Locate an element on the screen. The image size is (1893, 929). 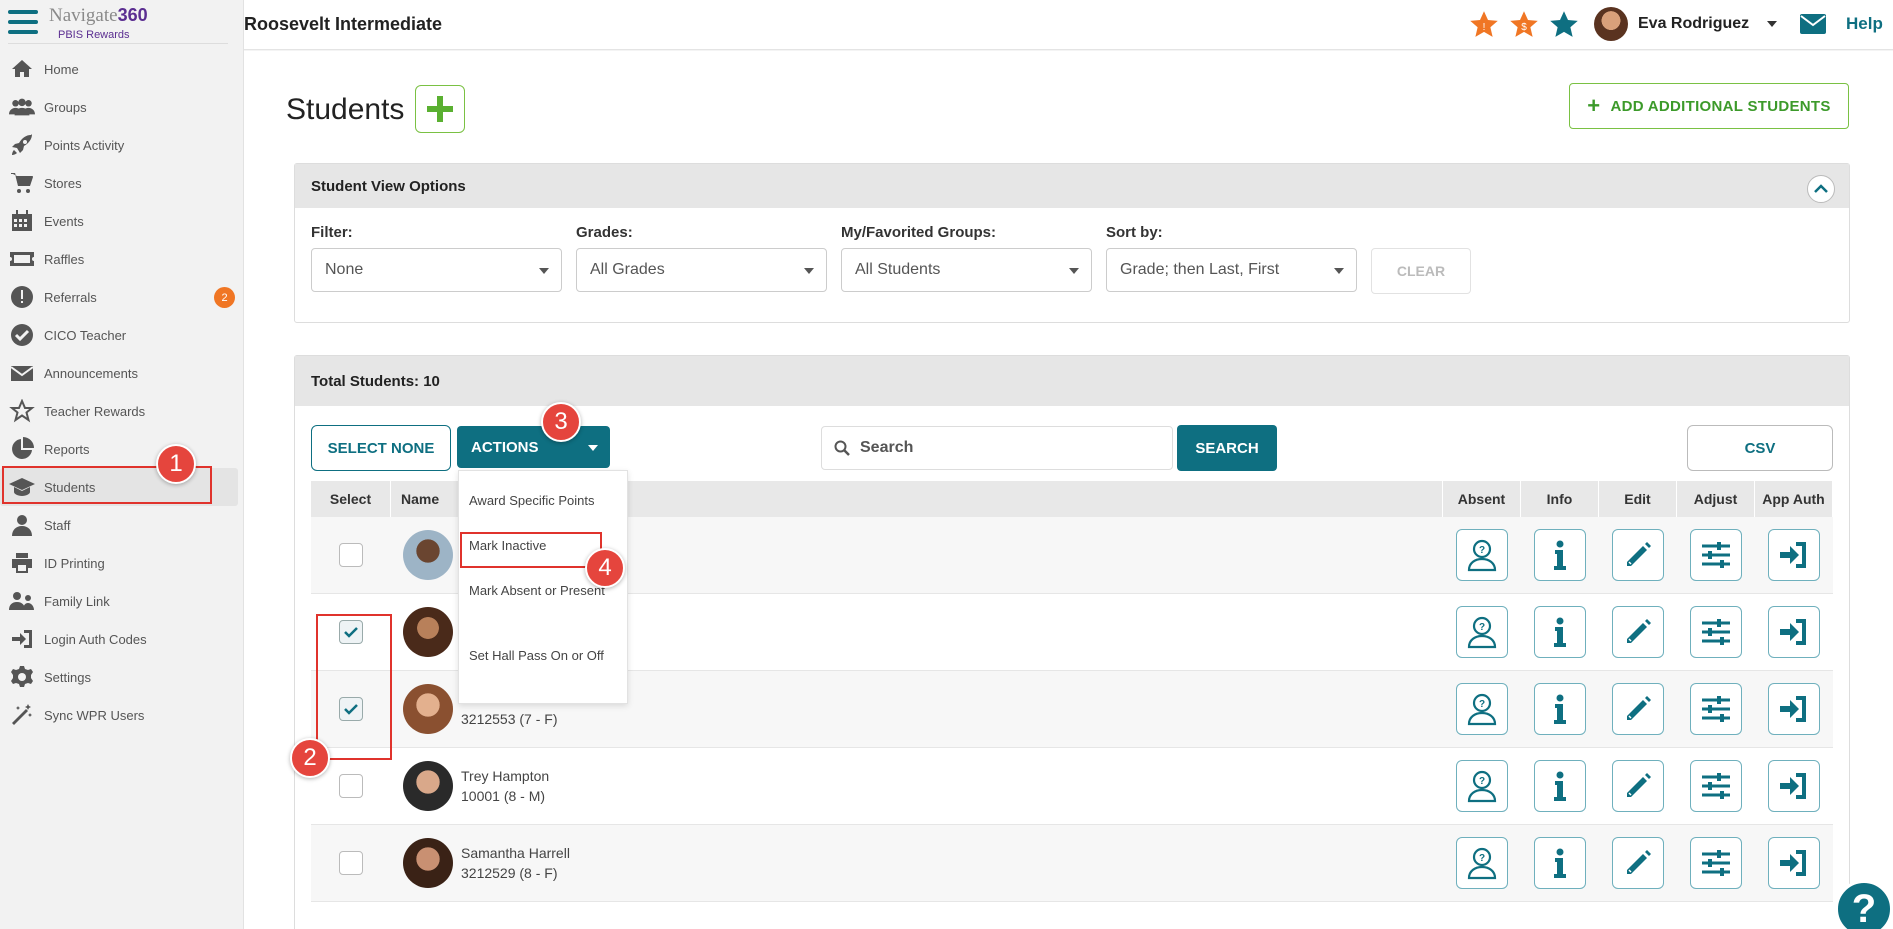
sidebar-item-sync-wpr-users: Sync WPR Users is located at coordinates (122, 715).